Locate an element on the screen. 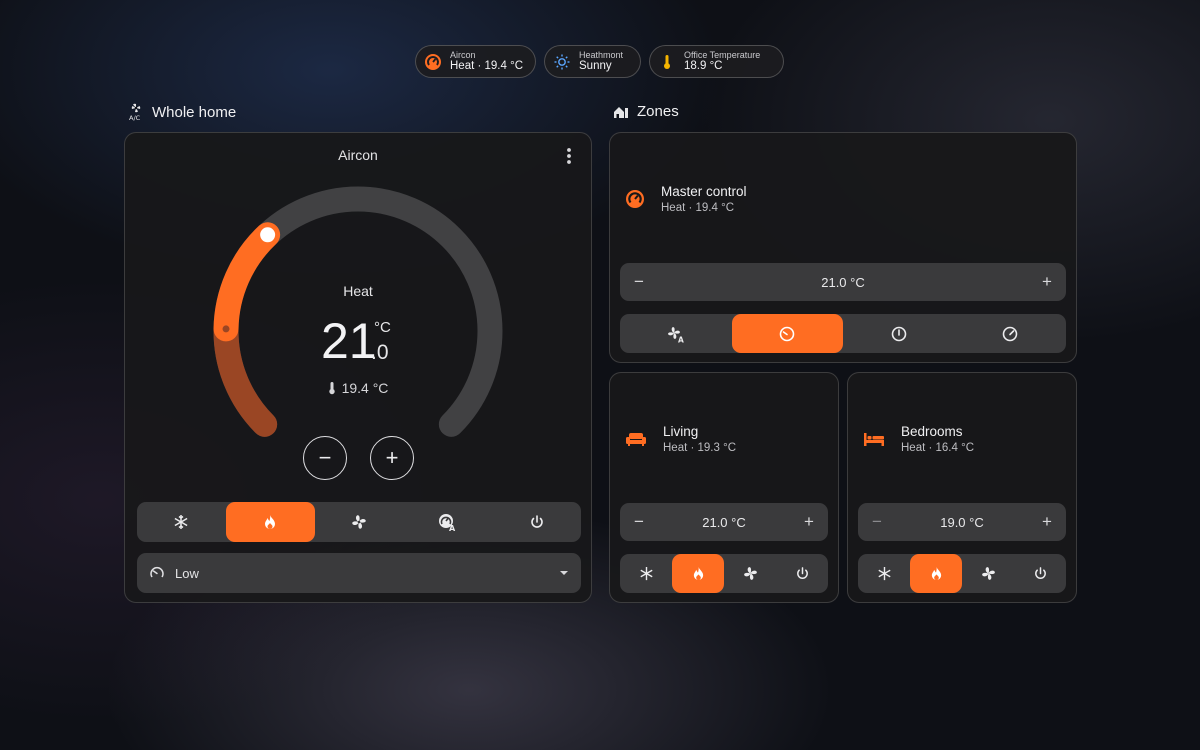 The height and width of the screenshot is (750, 1200). home-zones-icon is located at coordinates (621, 112).